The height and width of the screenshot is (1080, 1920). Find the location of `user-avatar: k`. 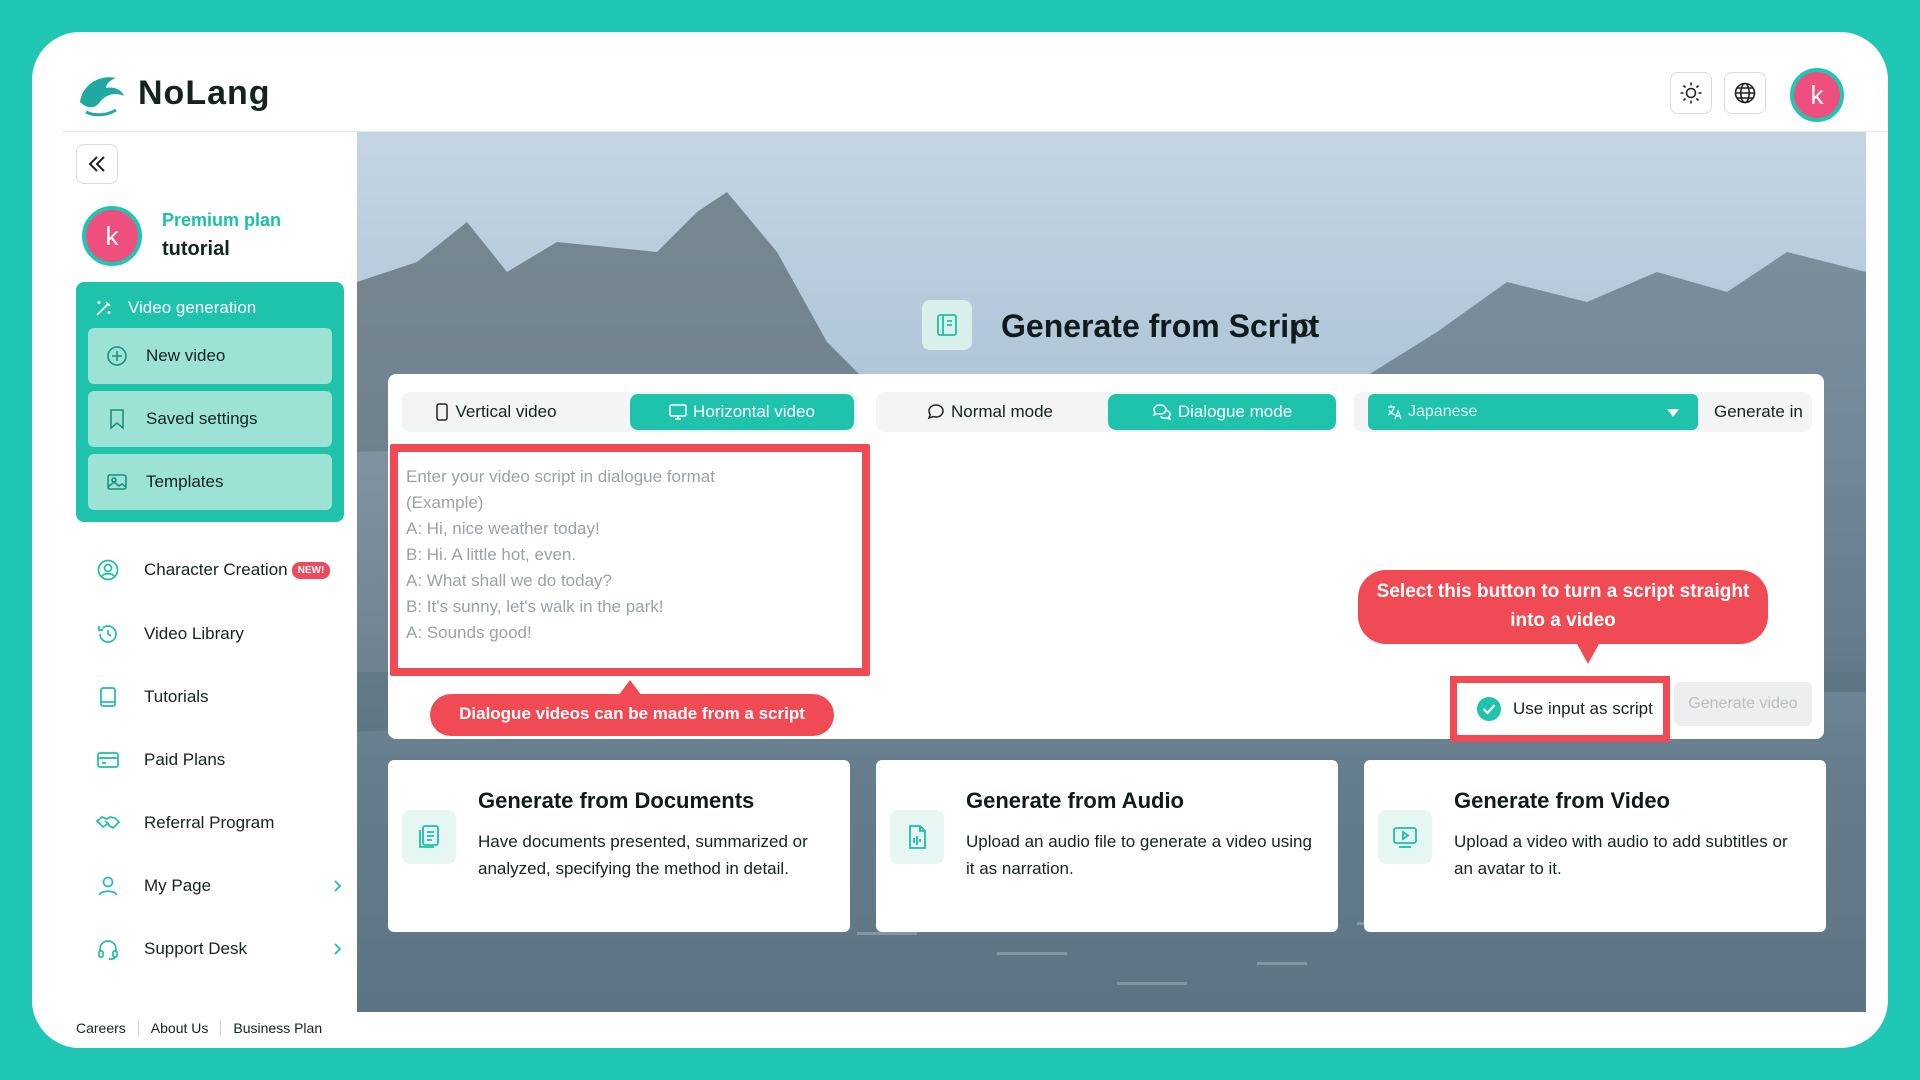

user-avatar: k is located at coordinates (1817, 95).